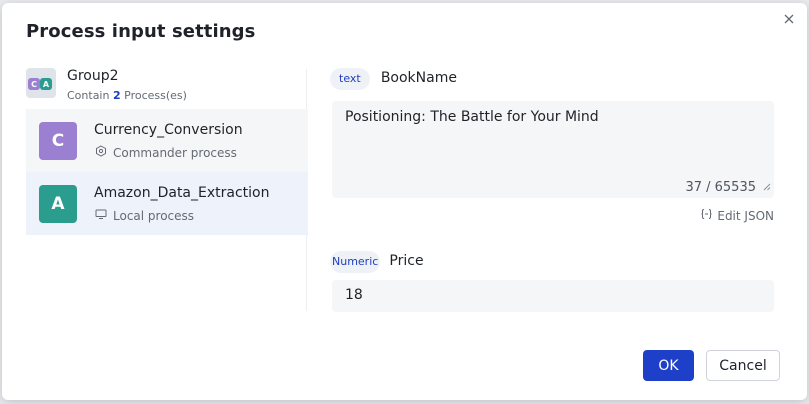  I want to click on monitor-icon, so click(101, 215).